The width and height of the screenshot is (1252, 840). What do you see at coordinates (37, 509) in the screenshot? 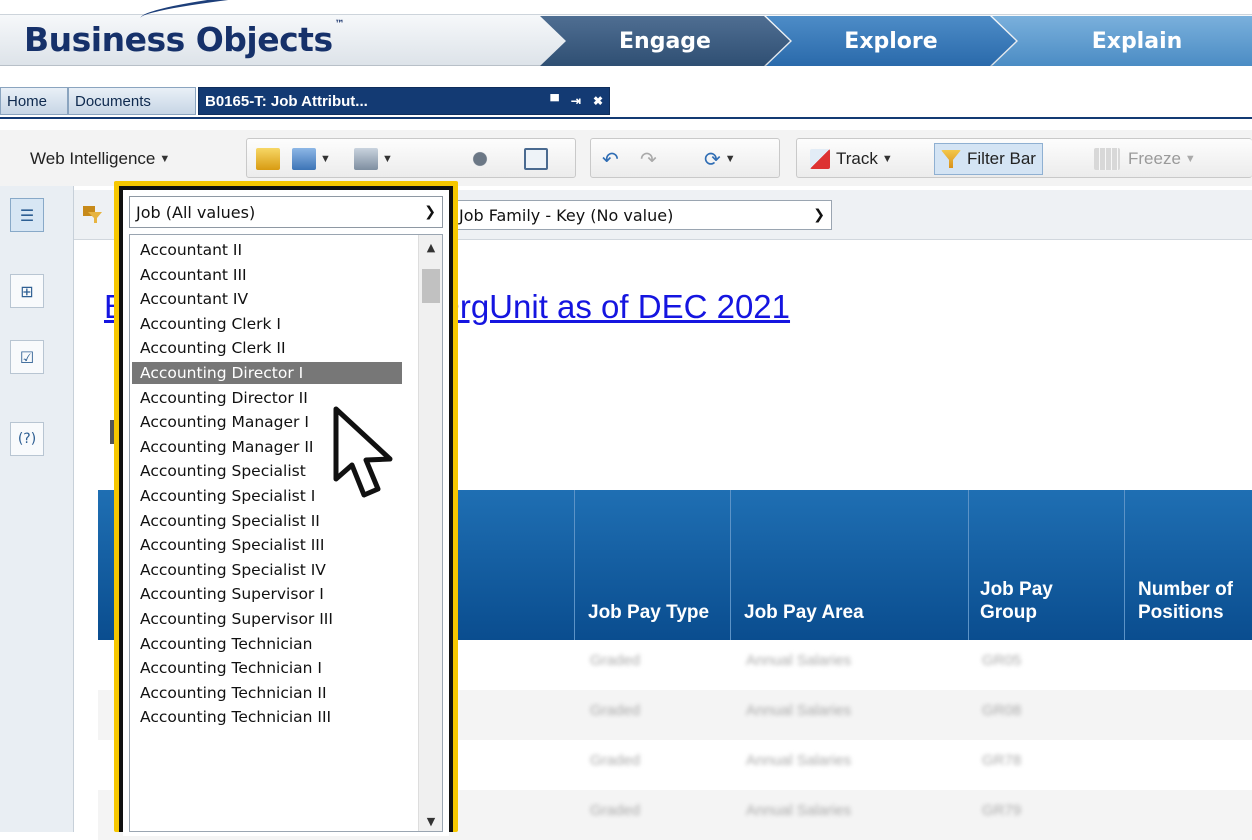
I see `left-panel-rail: ☰ ⊞ ☑ (?)` at bounding box center [37, 509].